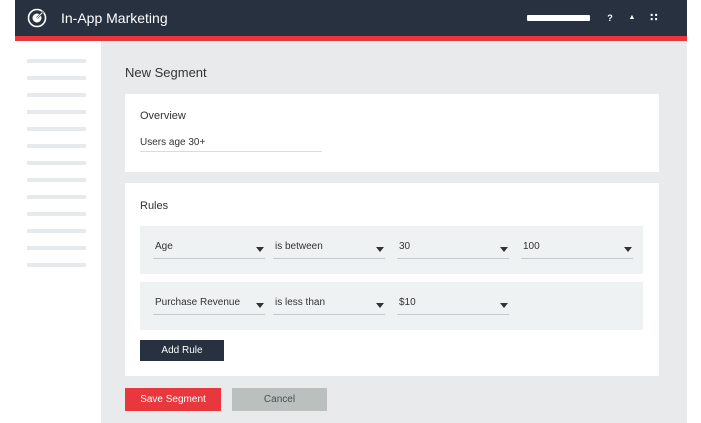 The height and width of the screenshot is (423, 701). Describe the element at coordinates (654, 18) in the screenshot. I see `apps-grid-icon: ∷` at that location.